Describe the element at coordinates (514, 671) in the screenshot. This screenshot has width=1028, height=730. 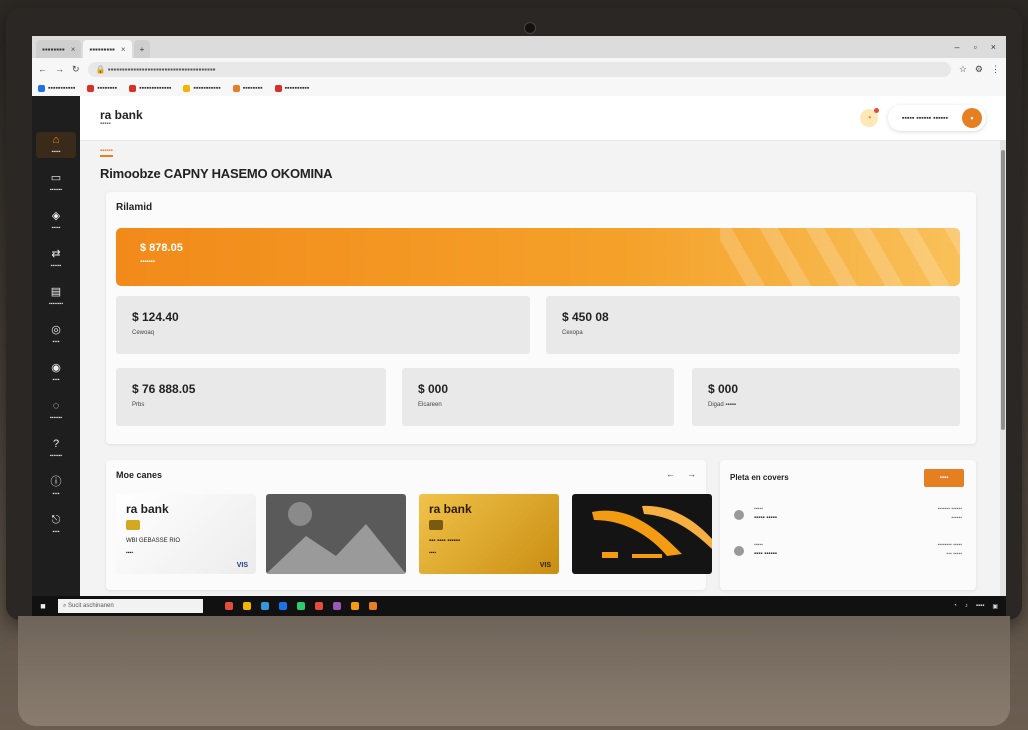
I see `monitor-chin` at that location.